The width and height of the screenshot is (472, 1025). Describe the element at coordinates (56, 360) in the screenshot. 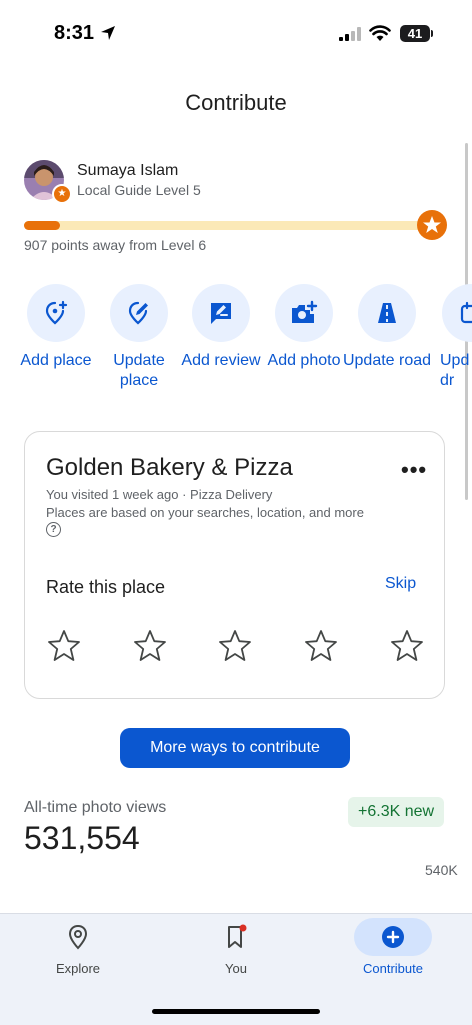

I see `add-place-label: Add place` at that location.